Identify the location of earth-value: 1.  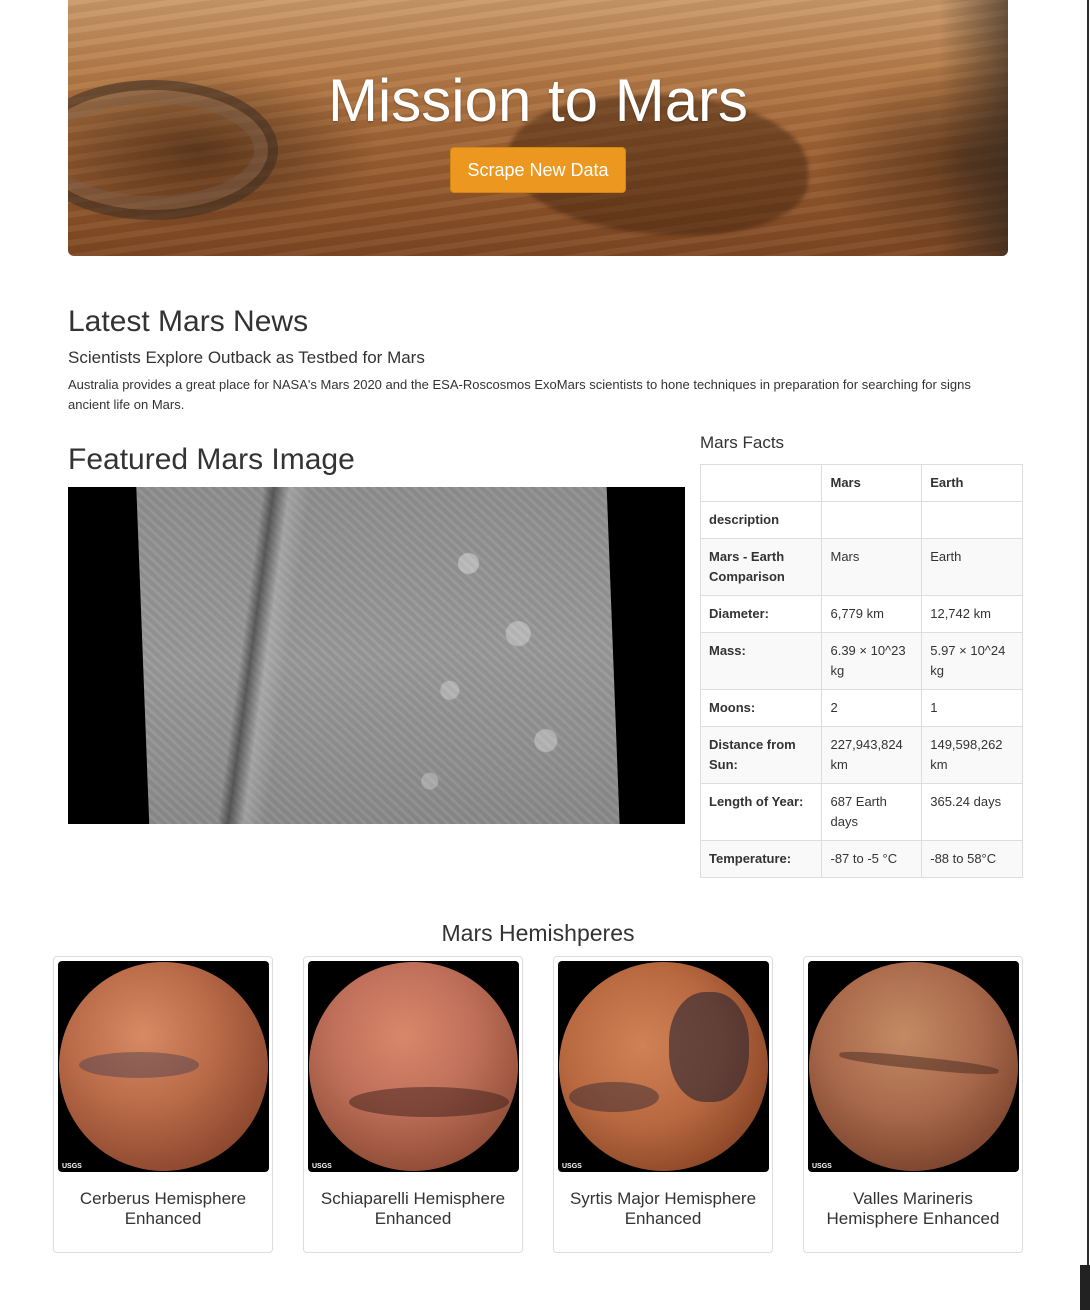
(972, 708).